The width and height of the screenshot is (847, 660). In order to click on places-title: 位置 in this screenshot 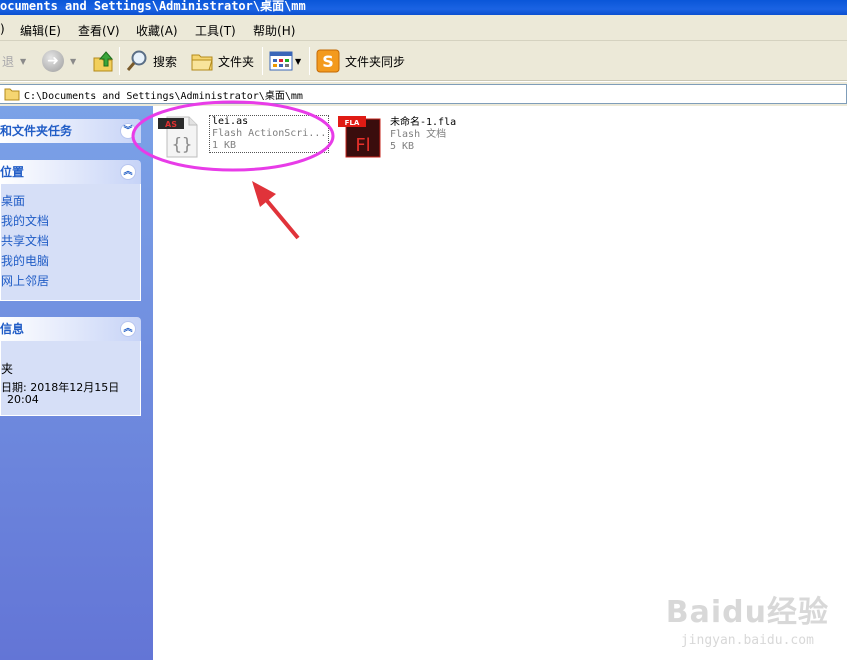, I will do `click(12, 172)`.